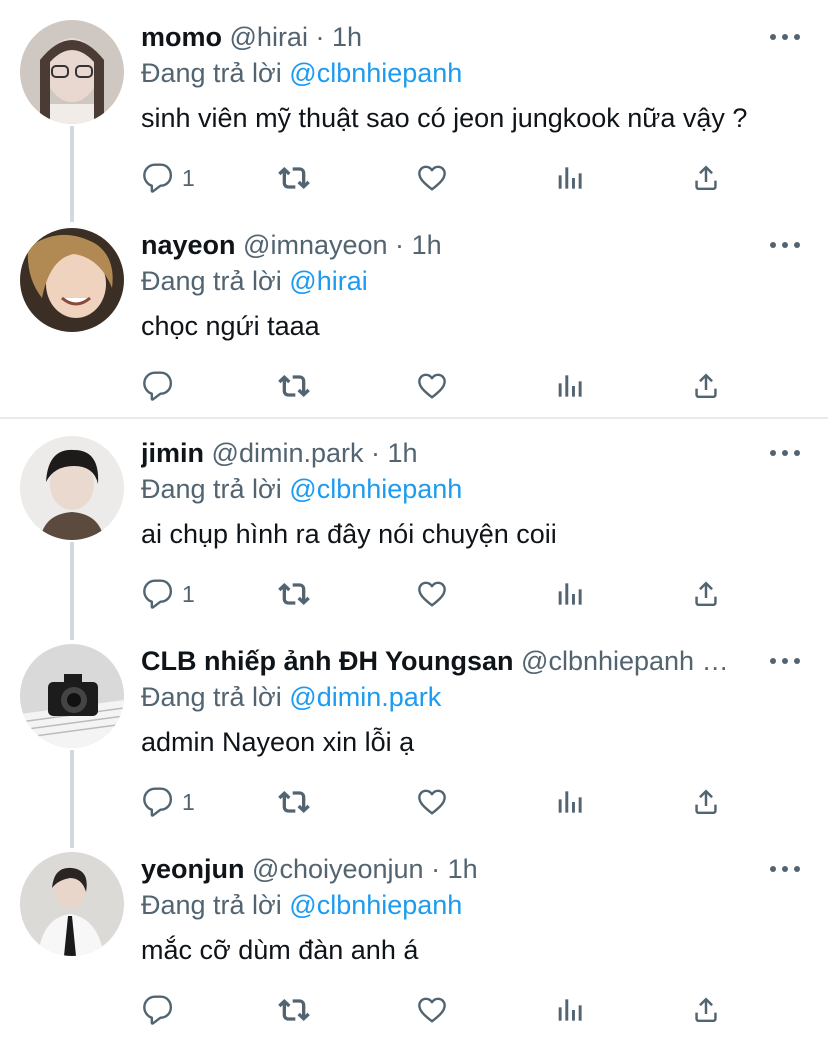 The height and width of the screenshot is (1039, 828). What do you see at coordinates (280, 950) in the screenshot?
I see `tweet-text: mắc cỡ dùm đàn anh á` at bounding box center [280, 950].